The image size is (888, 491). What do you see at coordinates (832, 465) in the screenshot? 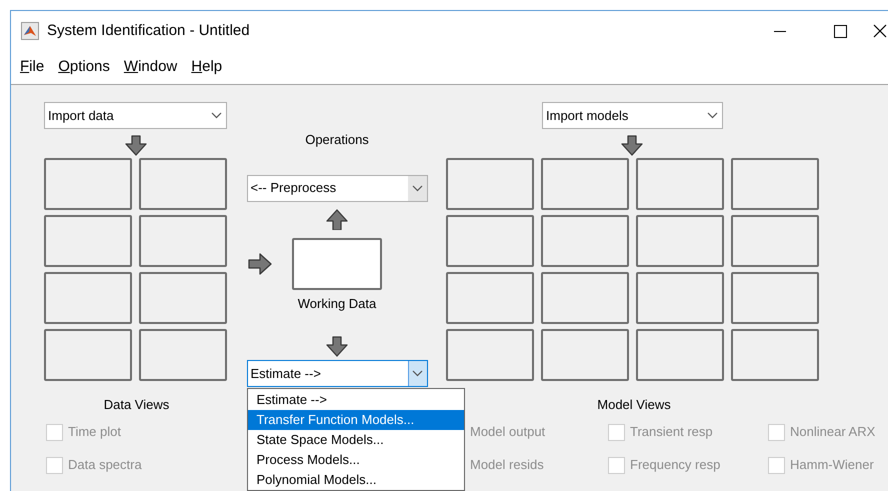
I see `checkbox-label: Hamm-Wiener` at bounding box center [832, 465].